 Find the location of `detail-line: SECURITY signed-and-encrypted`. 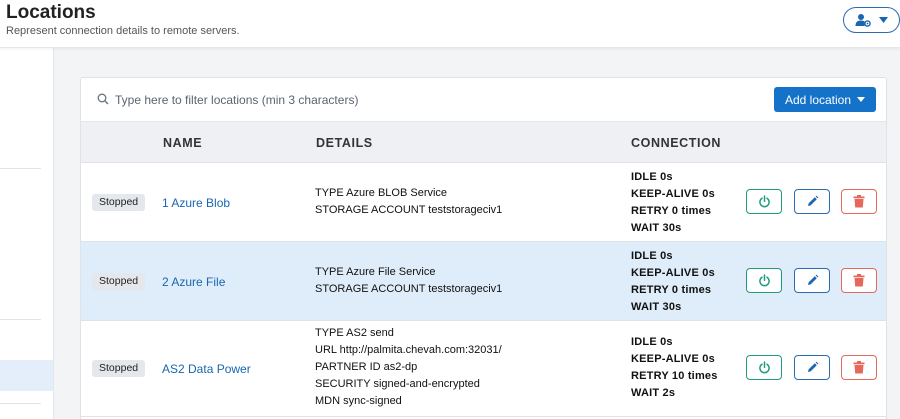

detail-line: SECURITY signed-and-encrypted is located at coordinates (397, 384).